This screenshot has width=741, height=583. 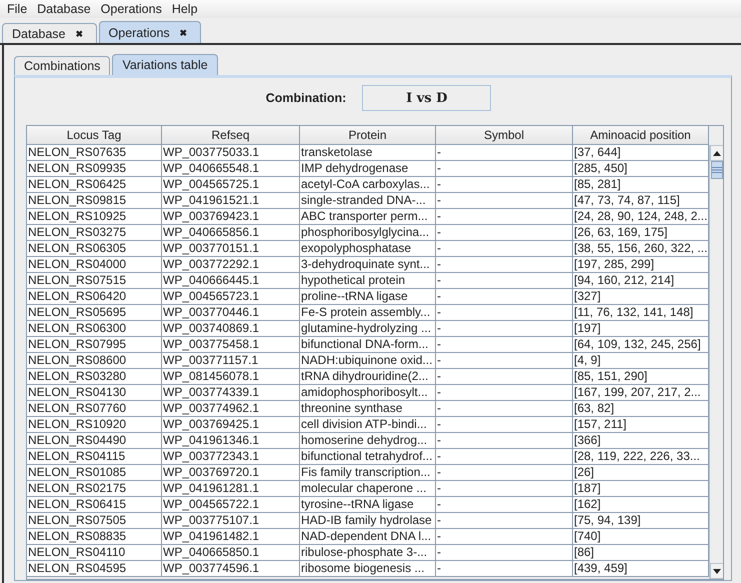 What do you see at coordinates (231, 473) in the screenshot?
I see `table-cell: WP_003769720.1` at bounding box center [231, 473].